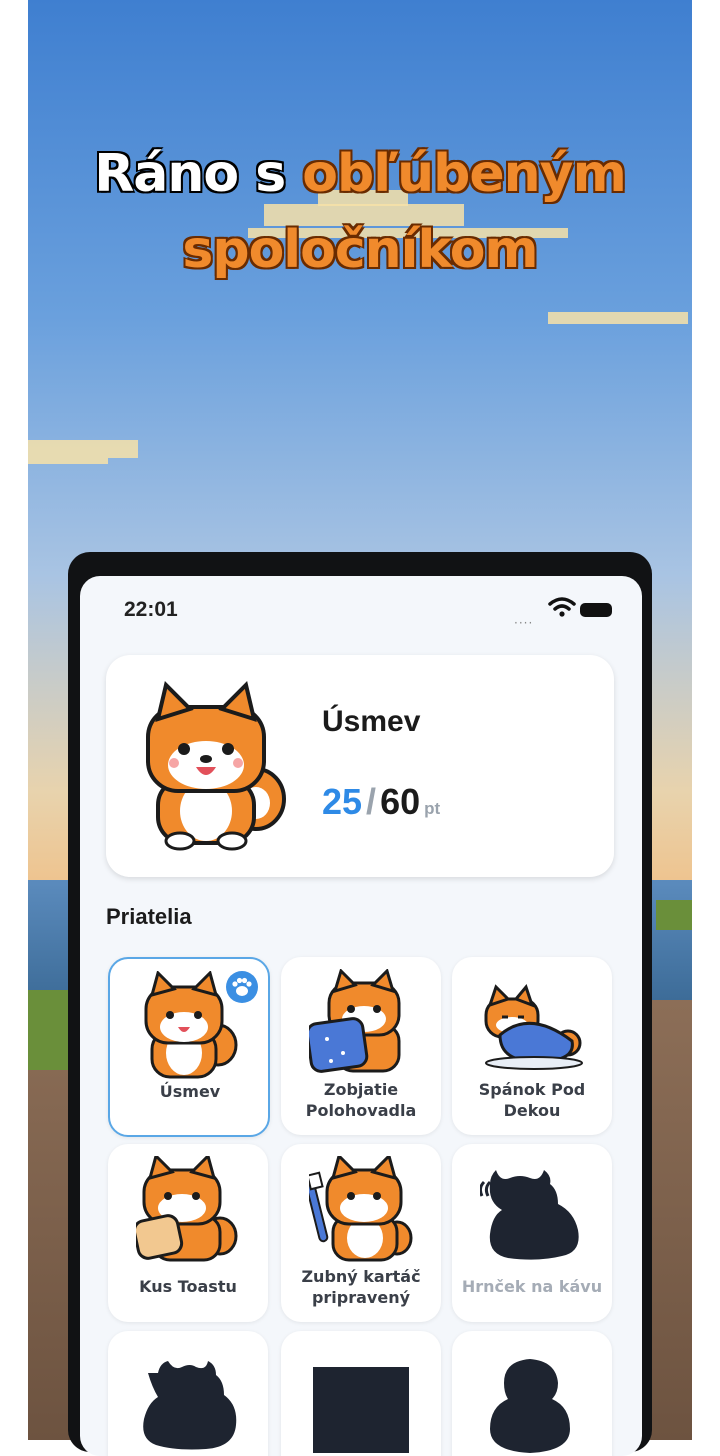  I want to click on friend-card-toast: Kus Toastu, so click(188, 1233).